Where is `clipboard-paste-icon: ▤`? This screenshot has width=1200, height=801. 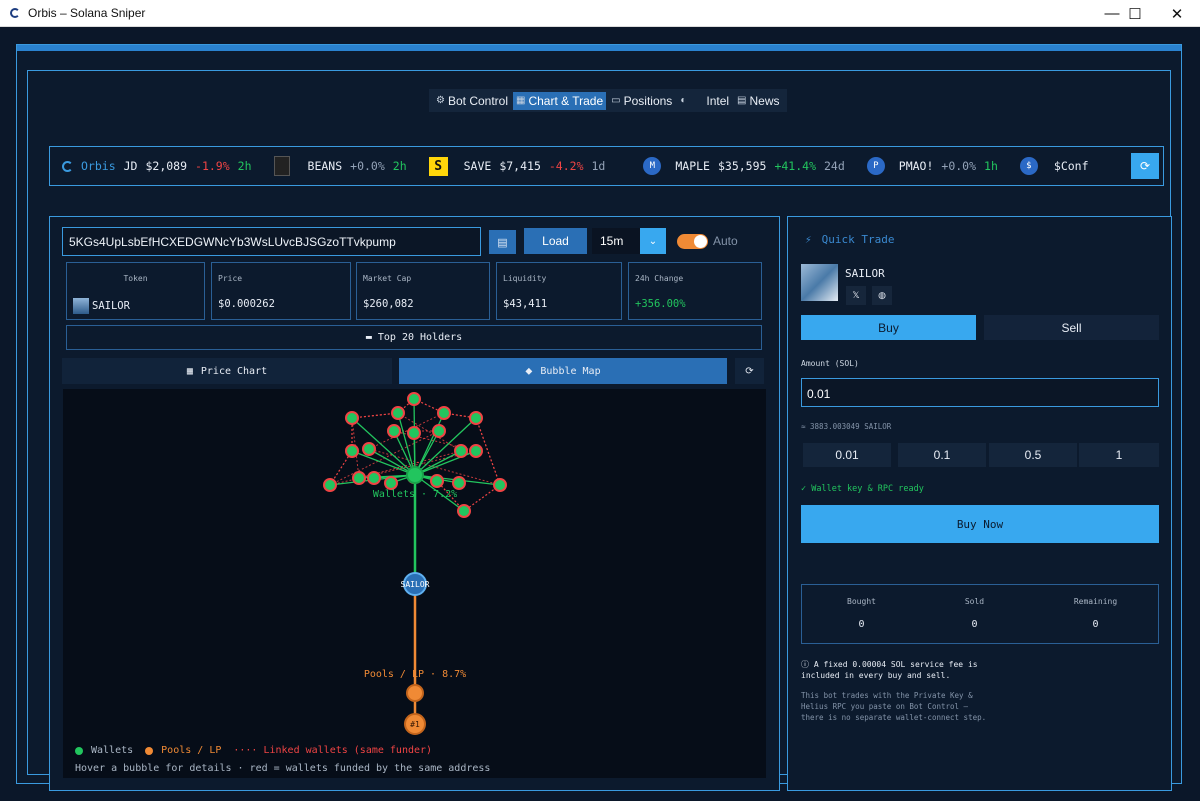 clipboard-paste-icon: ▤ is located at coordinates (502, 242).